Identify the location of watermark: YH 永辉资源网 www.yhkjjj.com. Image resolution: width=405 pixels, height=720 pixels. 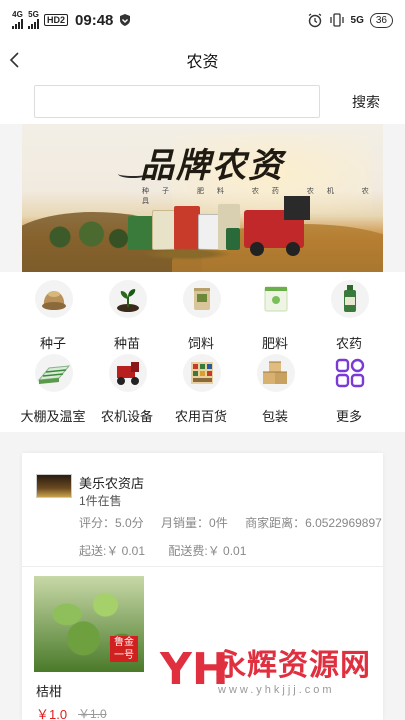
(280, 673).